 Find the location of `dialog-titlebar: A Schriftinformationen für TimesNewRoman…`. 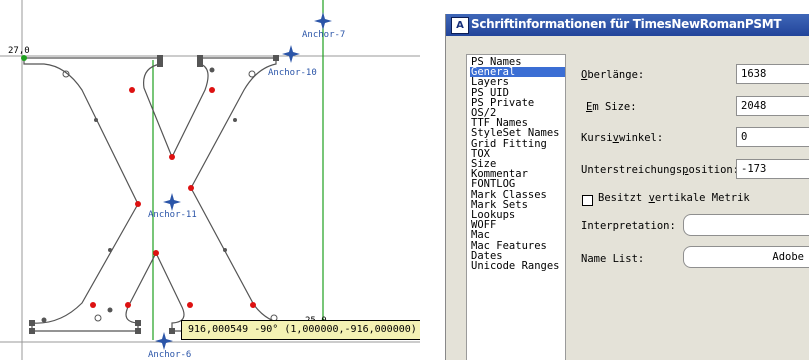

dialog-titlebar: A Schriftinformationen für TimesNewRoman… is located at coordinates (627, 25).